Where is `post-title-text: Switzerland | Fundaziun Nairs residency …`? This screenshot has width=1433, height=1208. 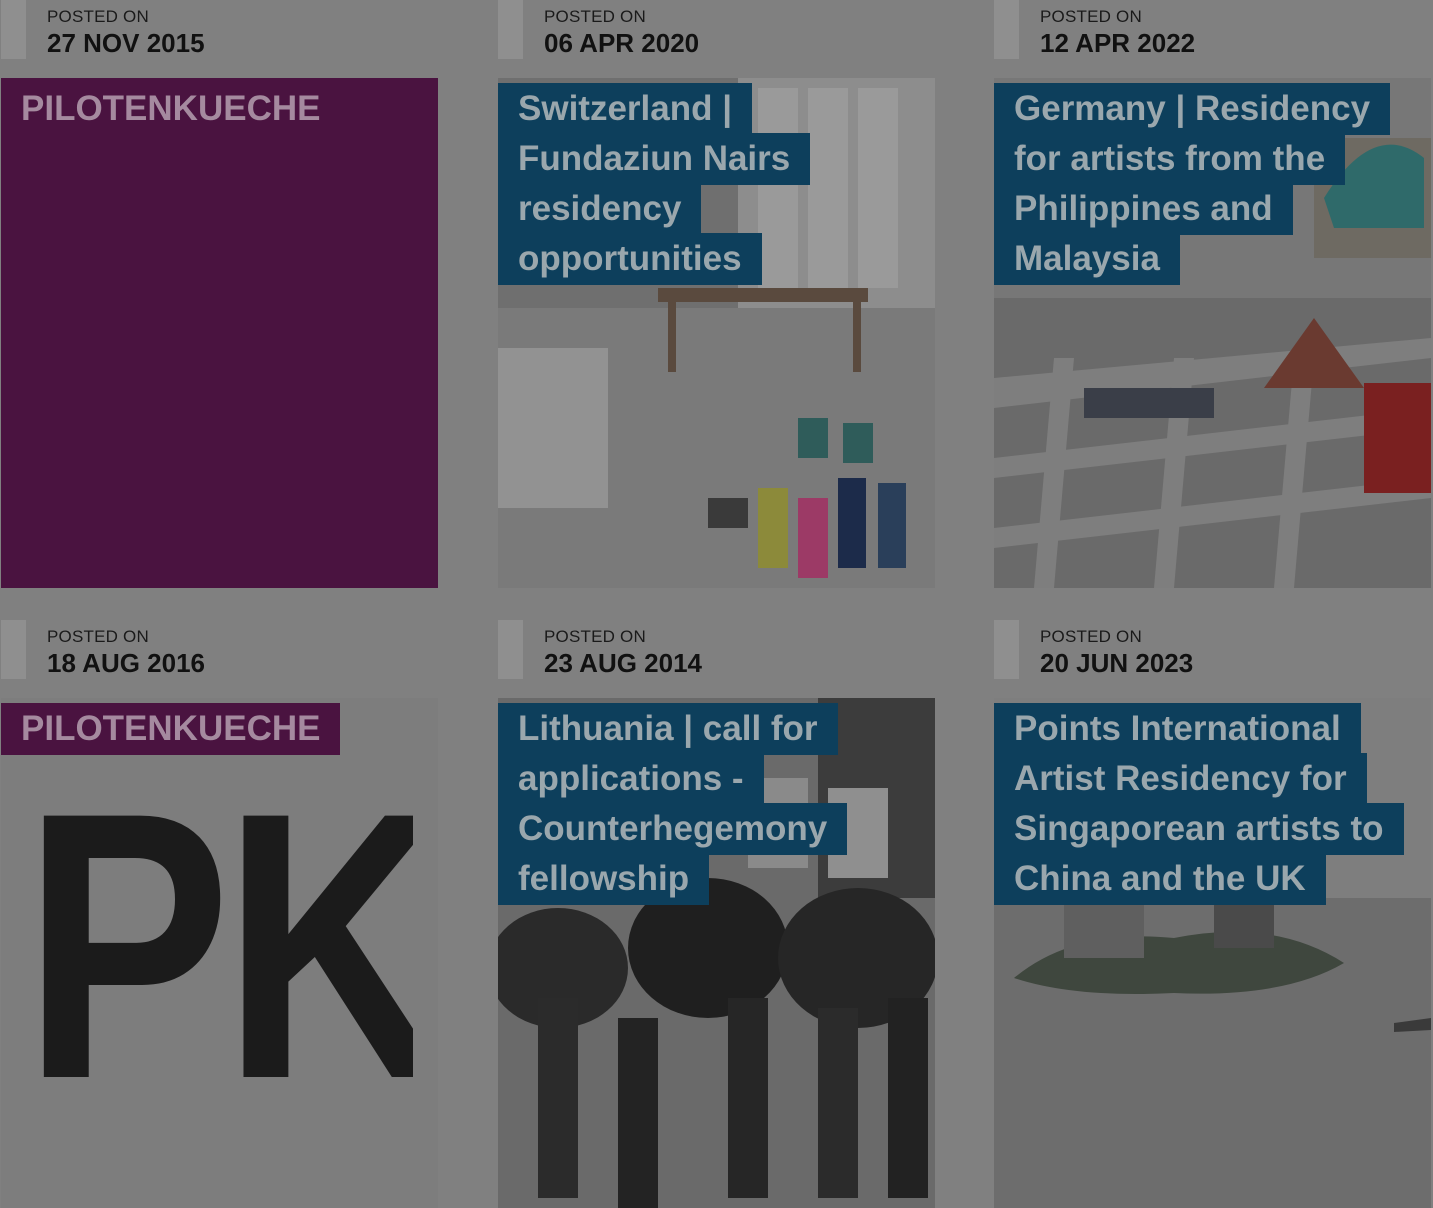
post-title-text: Switzerland | Fundaziun Nairs residency … is located at coordinates (654, 184).